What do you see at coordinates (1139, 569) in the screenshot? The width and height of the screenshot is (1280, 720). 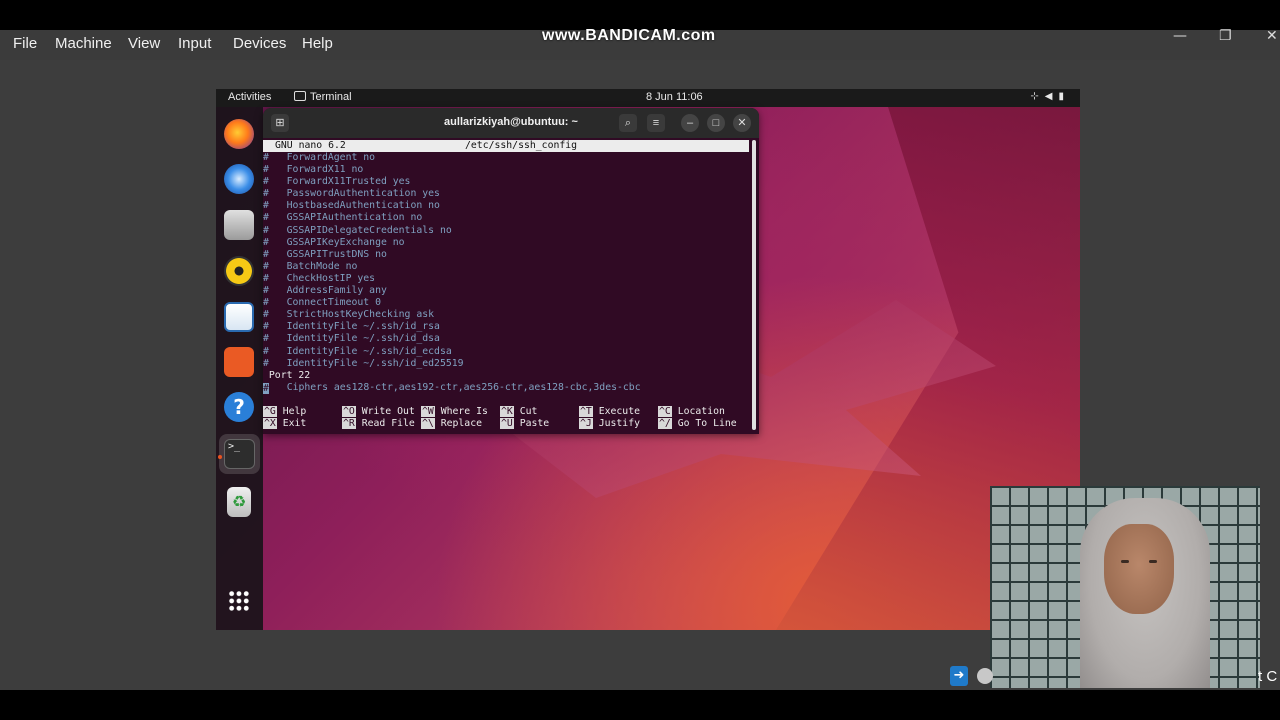 I see `presenter-face` at bounding box center [1139, 569].